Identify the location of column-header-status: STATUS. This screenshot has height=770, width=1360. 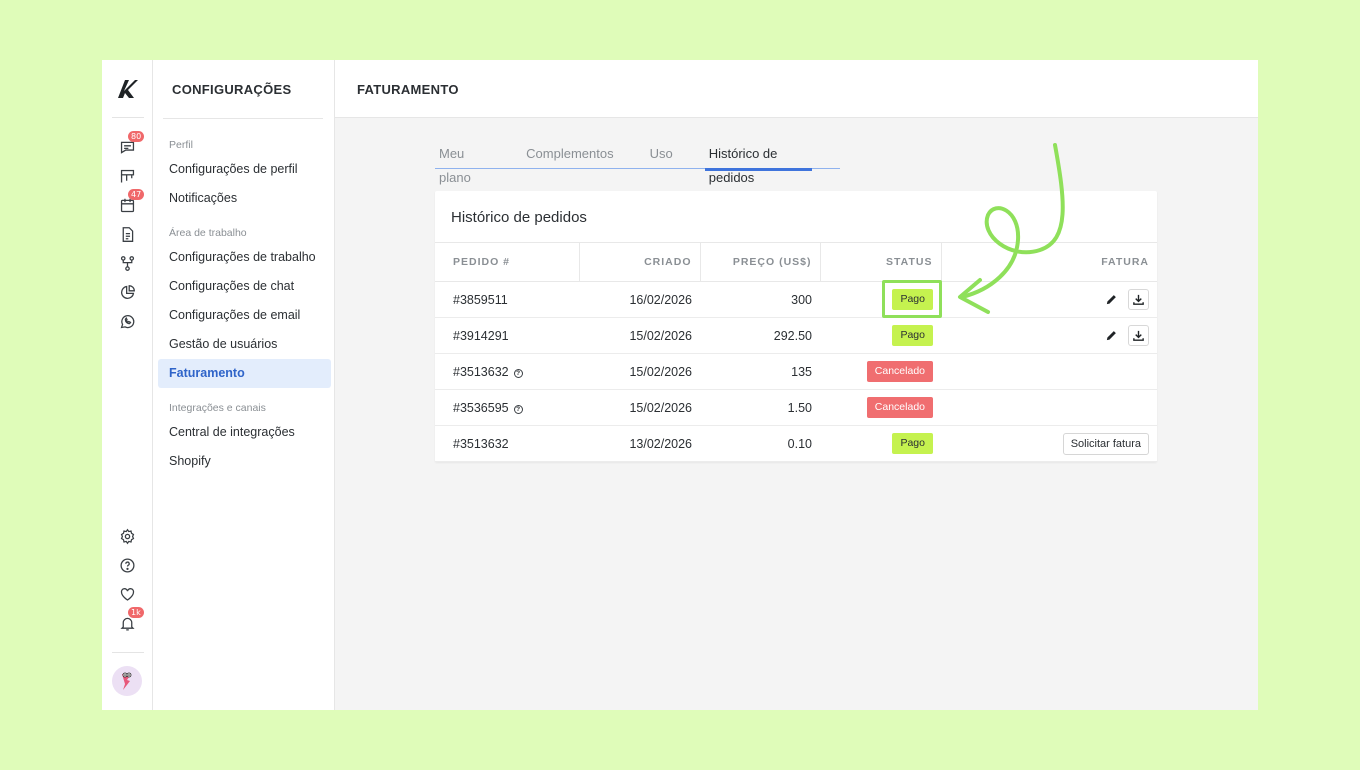
(880, 262).